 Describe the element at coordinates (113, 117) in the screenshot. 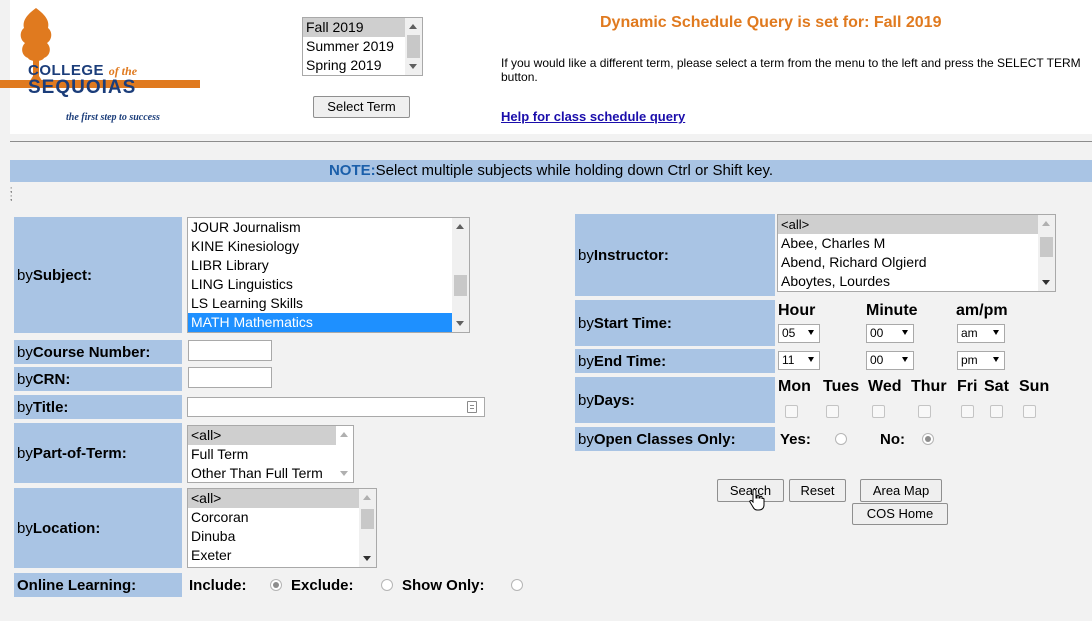

I see `logo-tagline: the first step to success` at that location.